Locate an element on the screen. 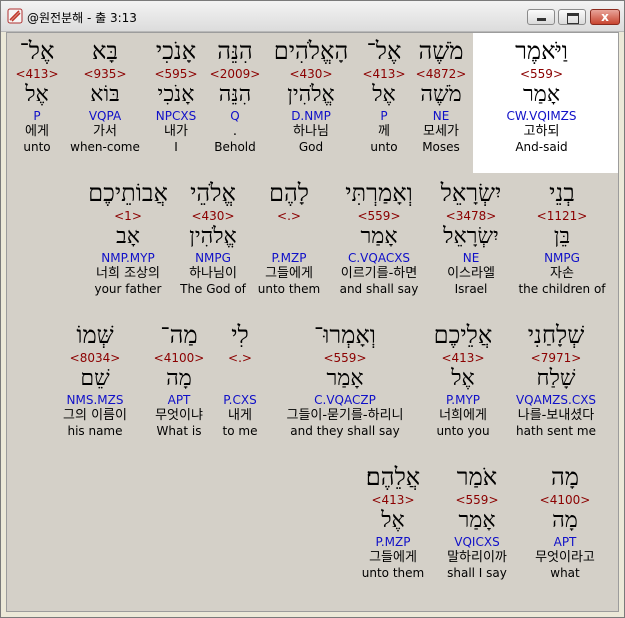 Image resolution: width=625 pixels, height=618 pixels. lexical-root: שָׁלַח is located at coordinates (556, 378).